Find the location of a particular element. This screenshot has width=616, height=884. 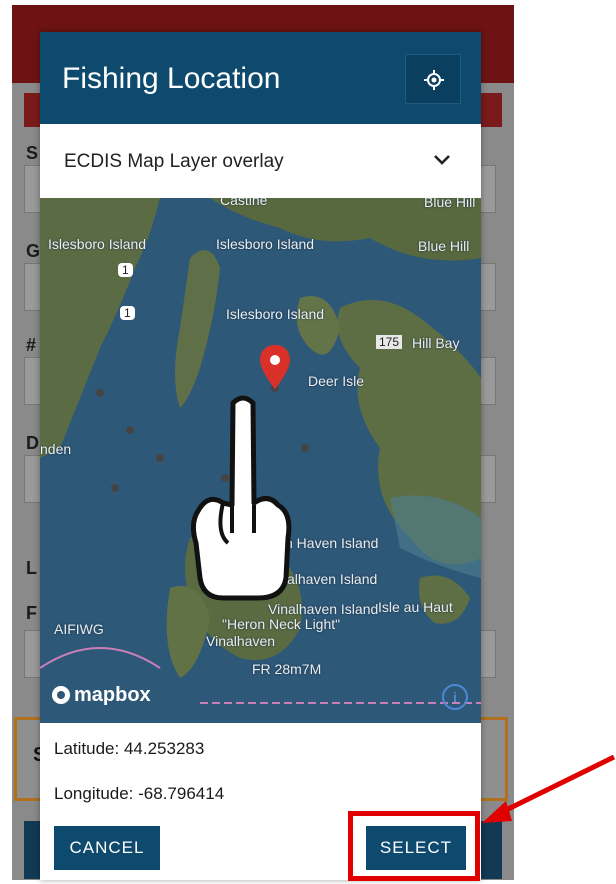

map-label: Vinalhaven Island is located at coordinates (323, 609).